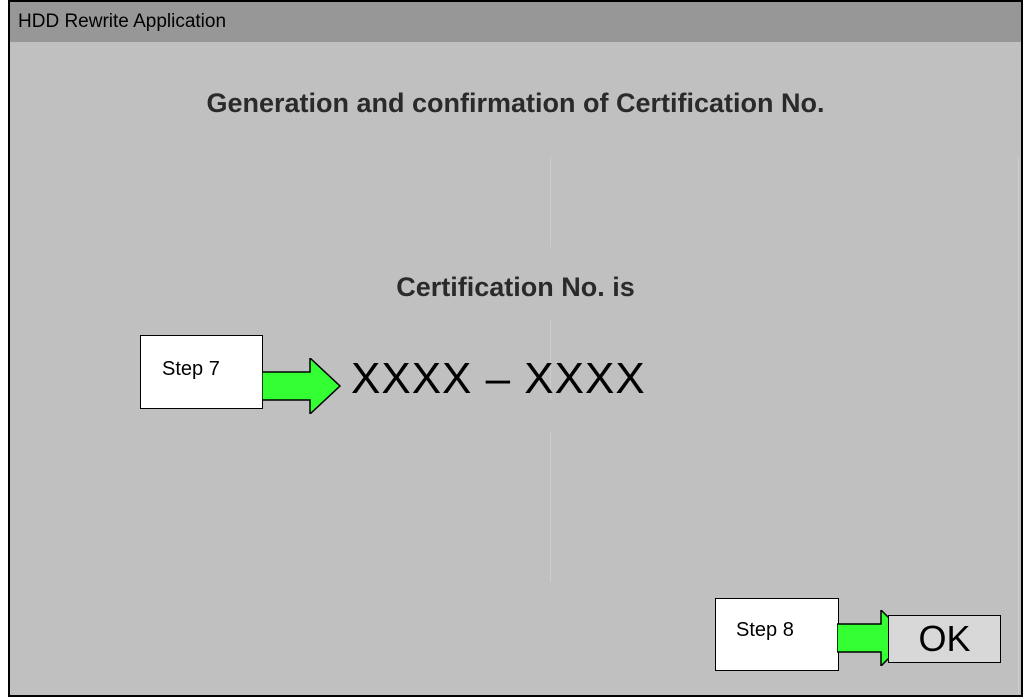 This screenshot has width=1026, height=697. I want to click on step8-callout: Step 8, so click(777, 634).